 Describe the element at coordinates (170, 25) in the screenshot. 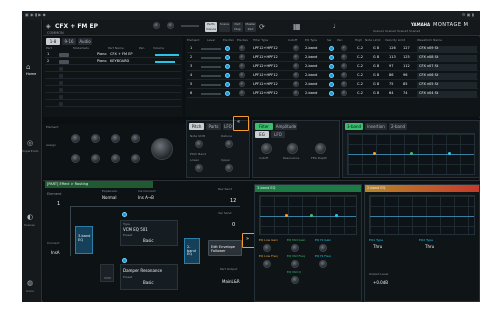

I see `sync-knob` at that location.